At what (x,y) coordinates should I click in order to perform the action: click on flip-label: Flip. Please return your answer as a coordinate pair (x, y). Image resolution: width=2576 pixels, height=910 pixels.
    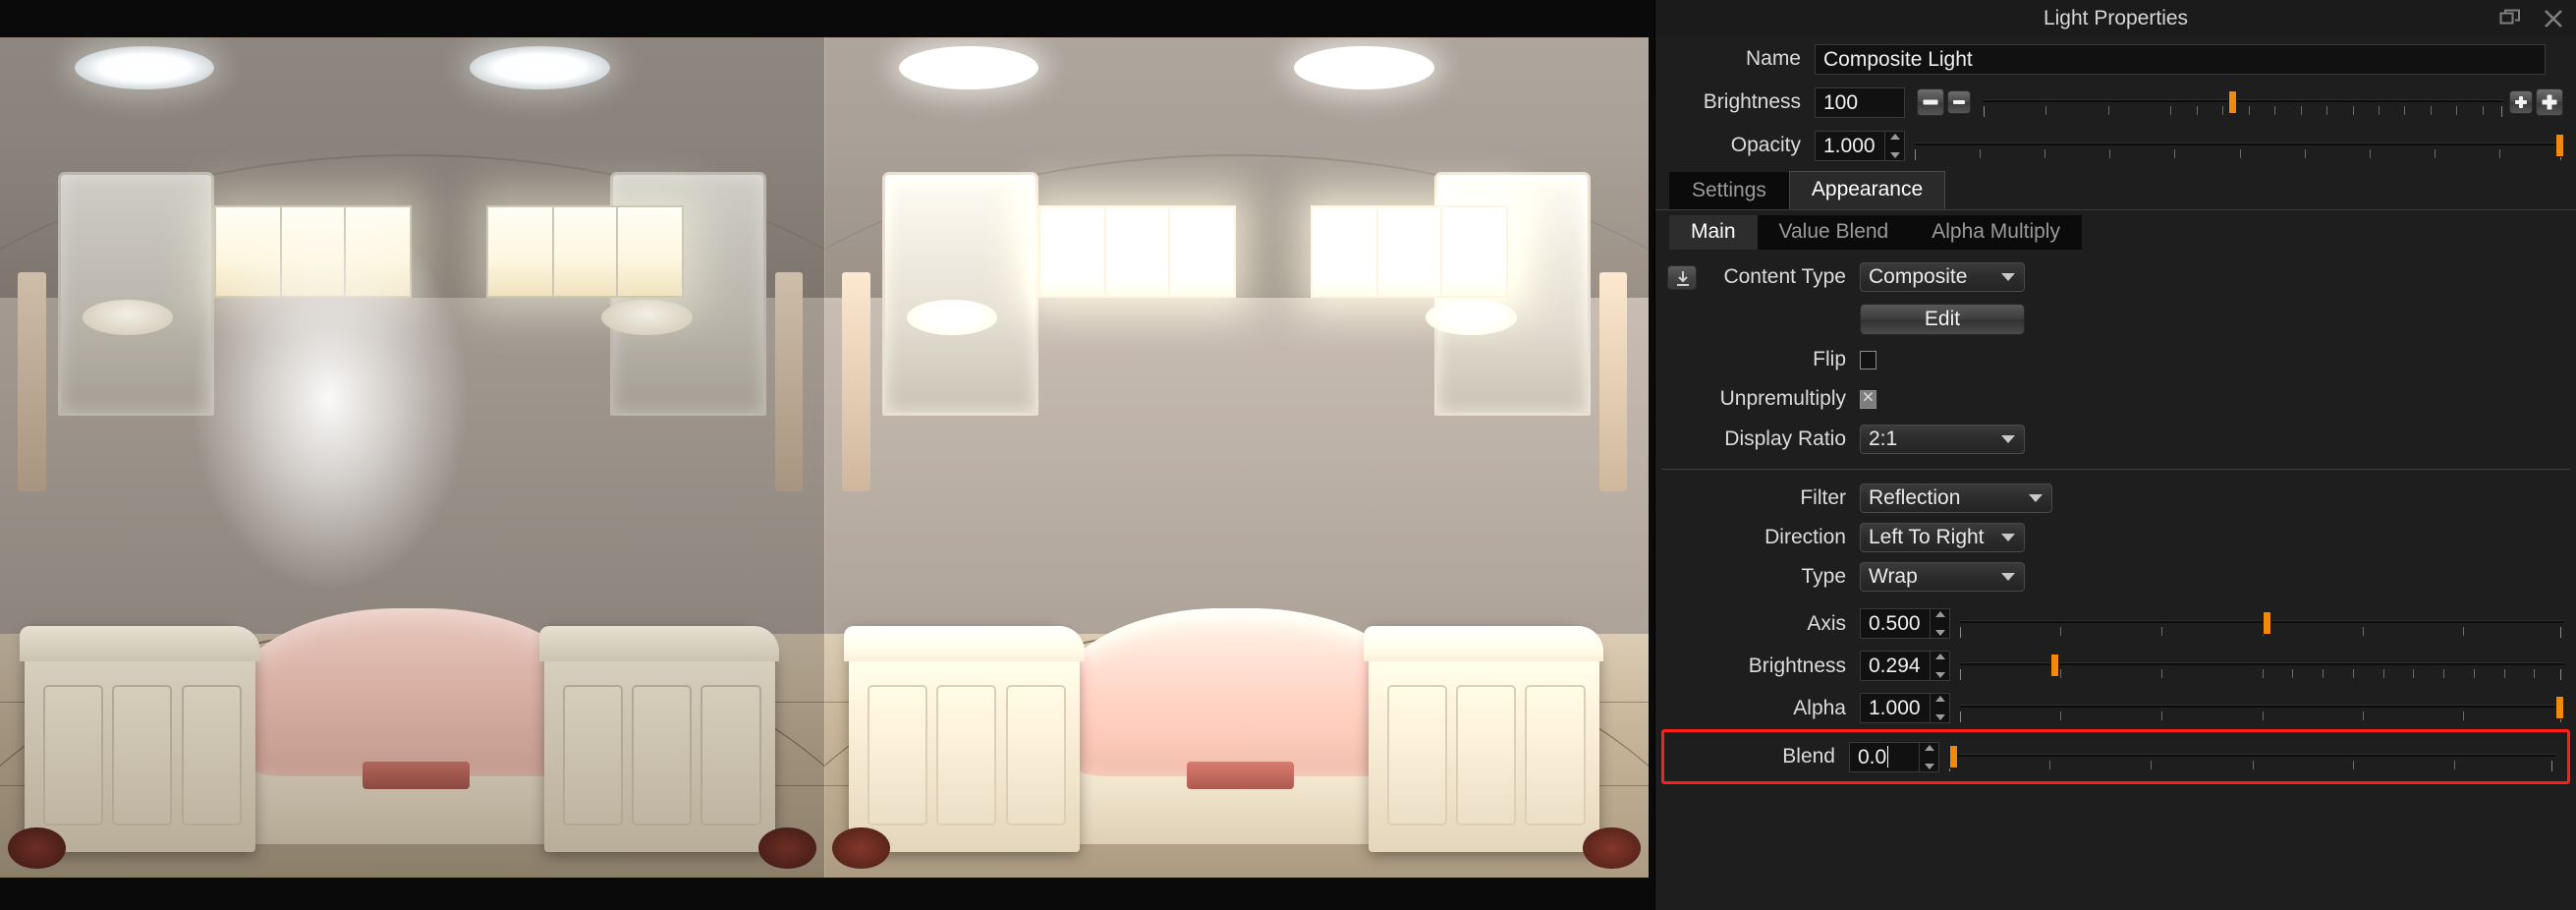
    Looking at the image, I should click on (1829, 359).